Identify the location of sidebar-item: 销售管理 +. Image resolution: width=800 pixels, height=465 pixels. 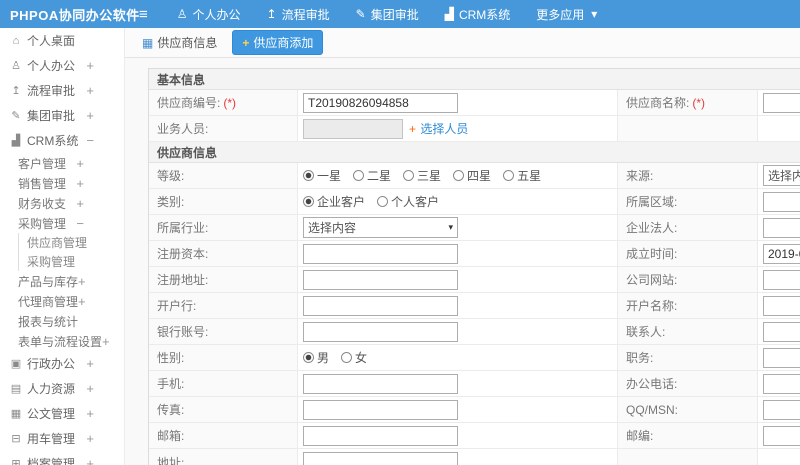
(62, 183).